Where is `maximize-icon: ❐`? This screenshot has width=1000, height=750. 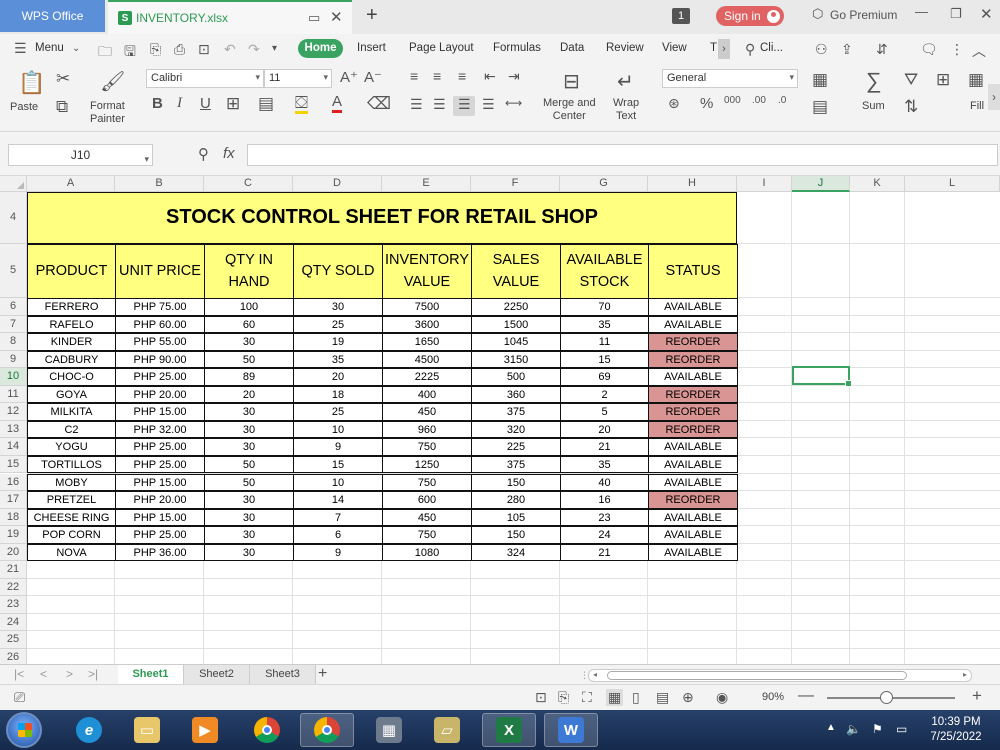
maximize-icon: ❐ is located at coordinates (956, 14).